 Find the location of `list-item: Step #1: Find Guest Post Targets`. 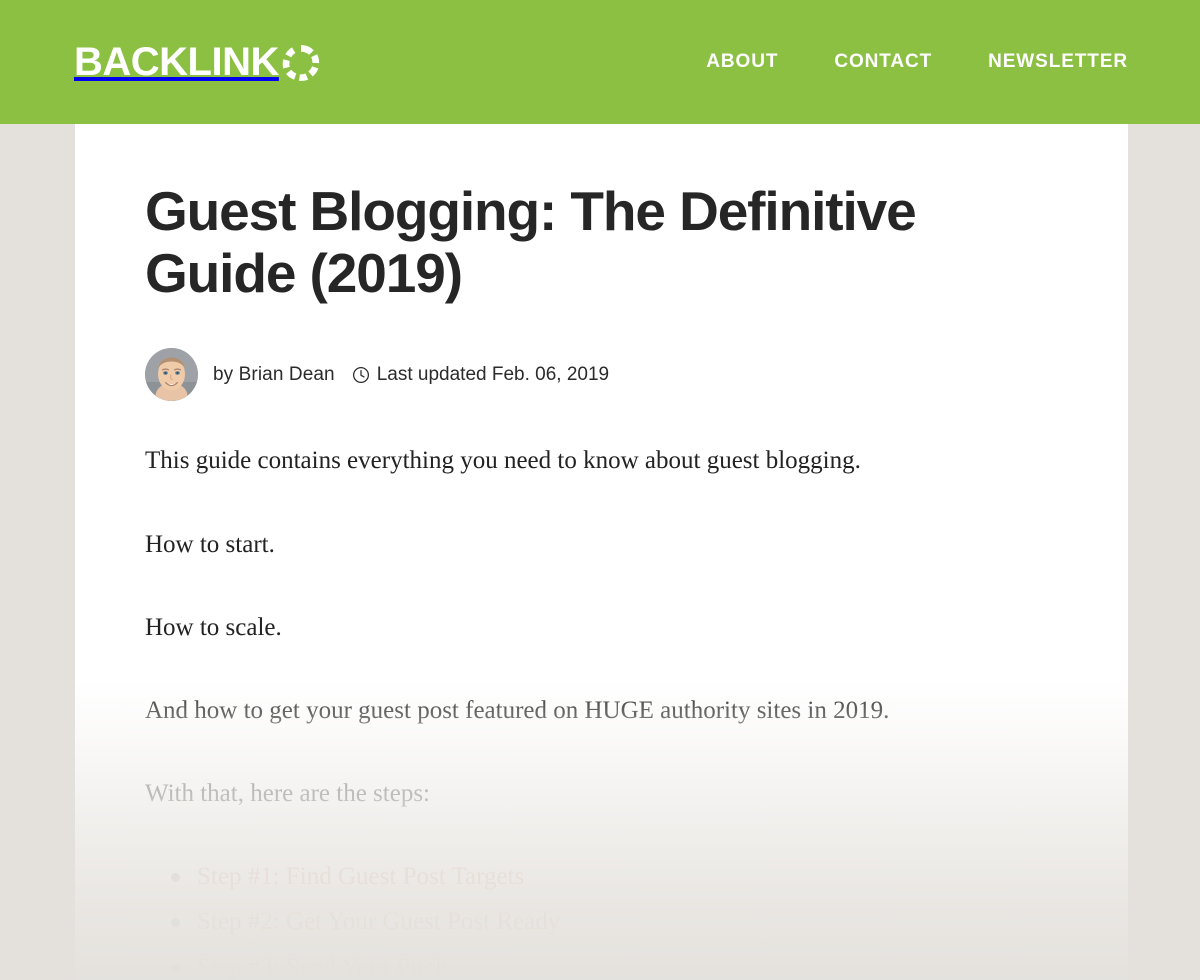

list-item: Step #1: Find Guest Post Targets is located at coordinates (613, 877).